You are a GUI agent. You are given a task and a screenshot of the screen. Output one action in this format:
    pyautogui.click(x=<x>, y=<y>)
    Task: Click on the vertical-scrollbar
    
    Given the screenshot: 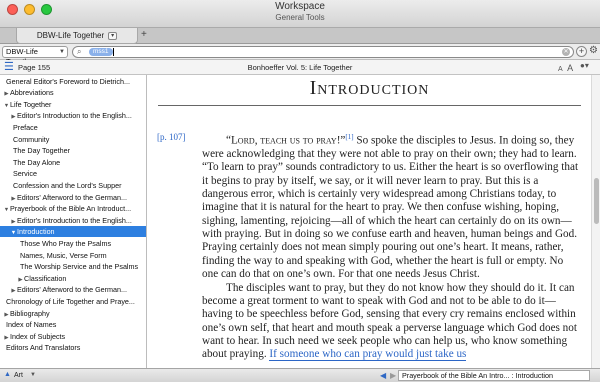 What is the action you would take?
    pyautogui.click(x=595, y=221)
    